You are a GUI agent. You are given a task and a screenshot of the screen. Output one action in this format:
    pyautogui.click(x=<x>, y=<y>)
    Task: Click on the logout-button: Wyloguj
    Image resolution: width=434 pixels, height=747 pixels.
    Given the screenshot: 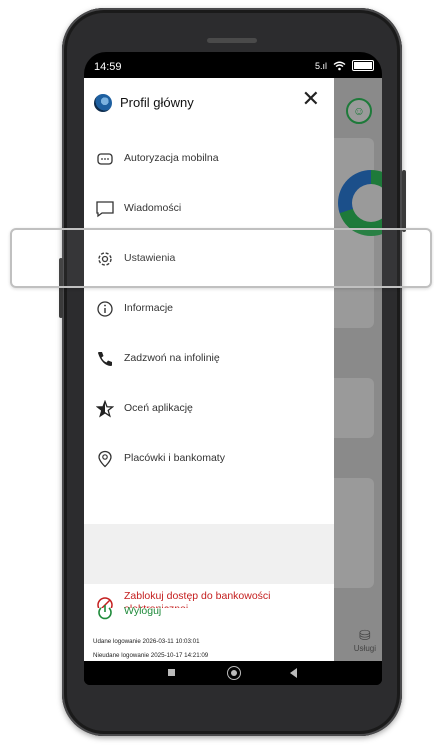 What is the action you would take?
    pyautogui.click(x=209, y=613)
    